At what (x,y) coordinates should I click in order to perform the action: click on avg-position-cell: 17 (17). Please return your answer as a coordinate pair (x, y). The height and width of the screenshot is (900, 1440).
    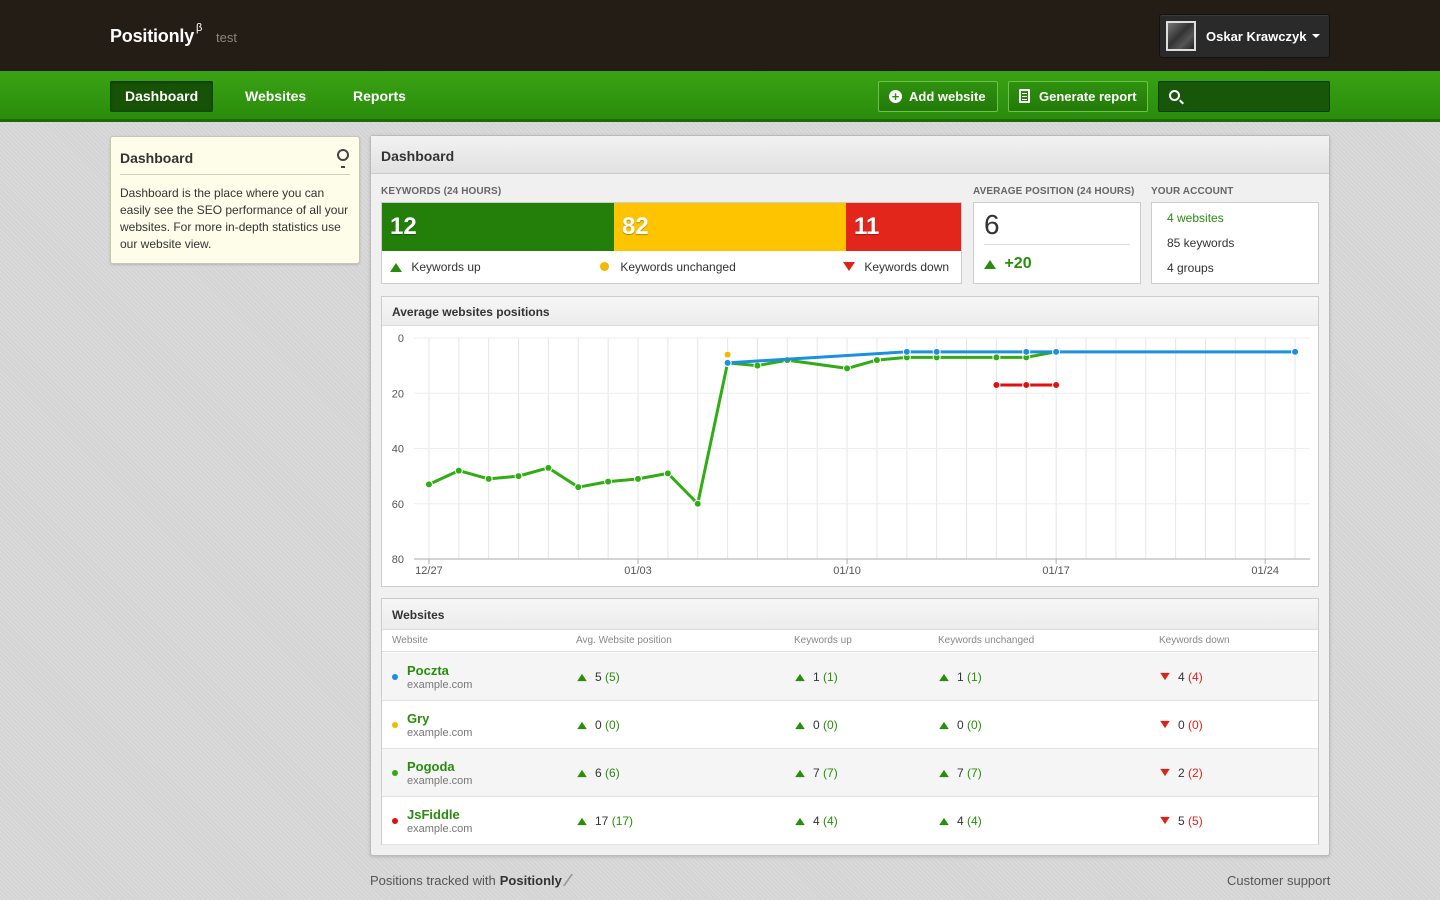
    Looking at the image, I should click on (604, 821).